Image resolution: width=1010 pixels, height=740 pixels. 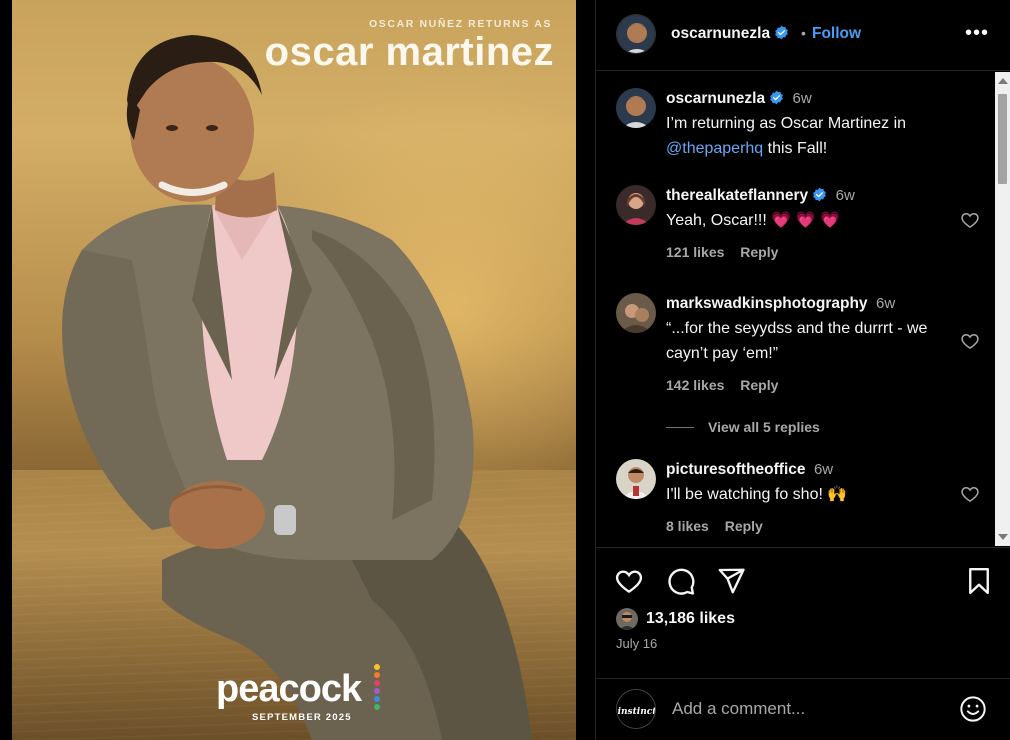 I want to click on comment-likes: 142 likes, so click(x=695, y=385).